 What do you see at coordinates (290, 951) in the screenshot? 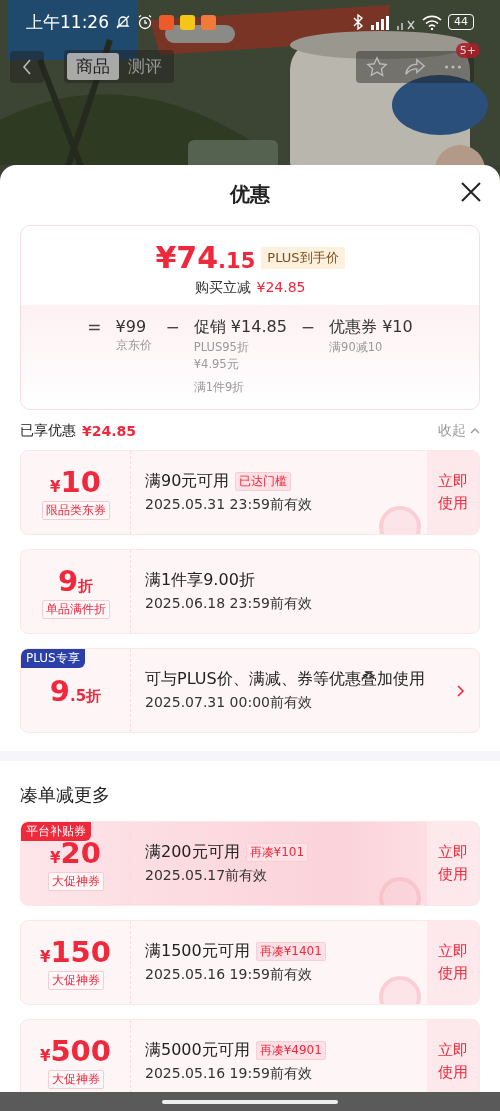
I see `coupon-status-tag: 再凑¥1401` at bounding box center [290, 951].